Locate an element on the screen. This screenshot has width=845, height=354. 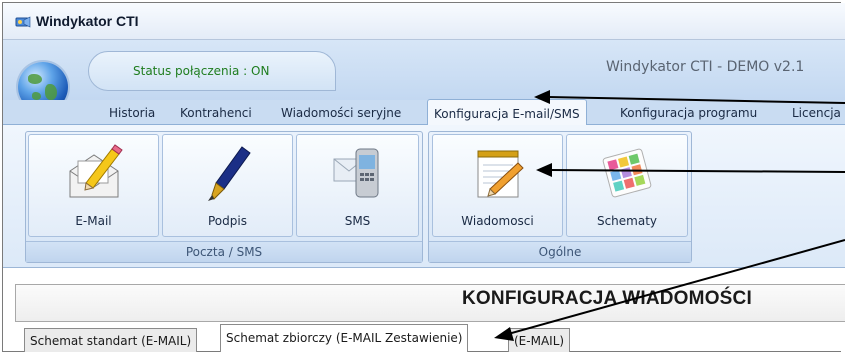
tab-email: (E-MAIL) is located at coordinates (539, 340).